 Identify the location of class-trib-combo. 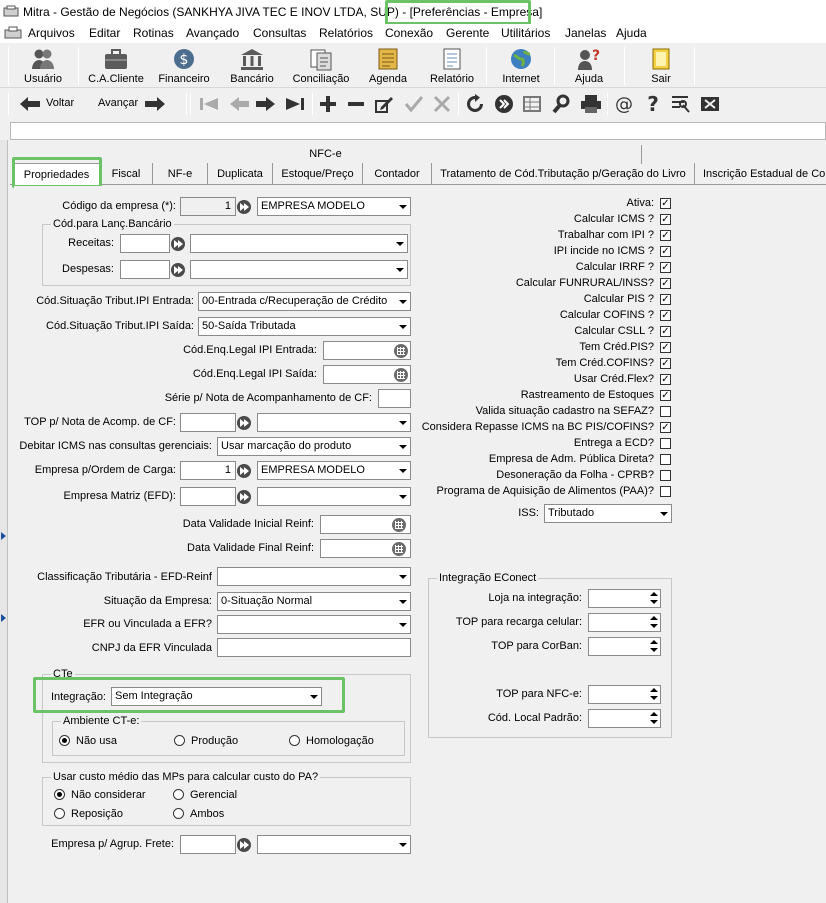
(314, 576).